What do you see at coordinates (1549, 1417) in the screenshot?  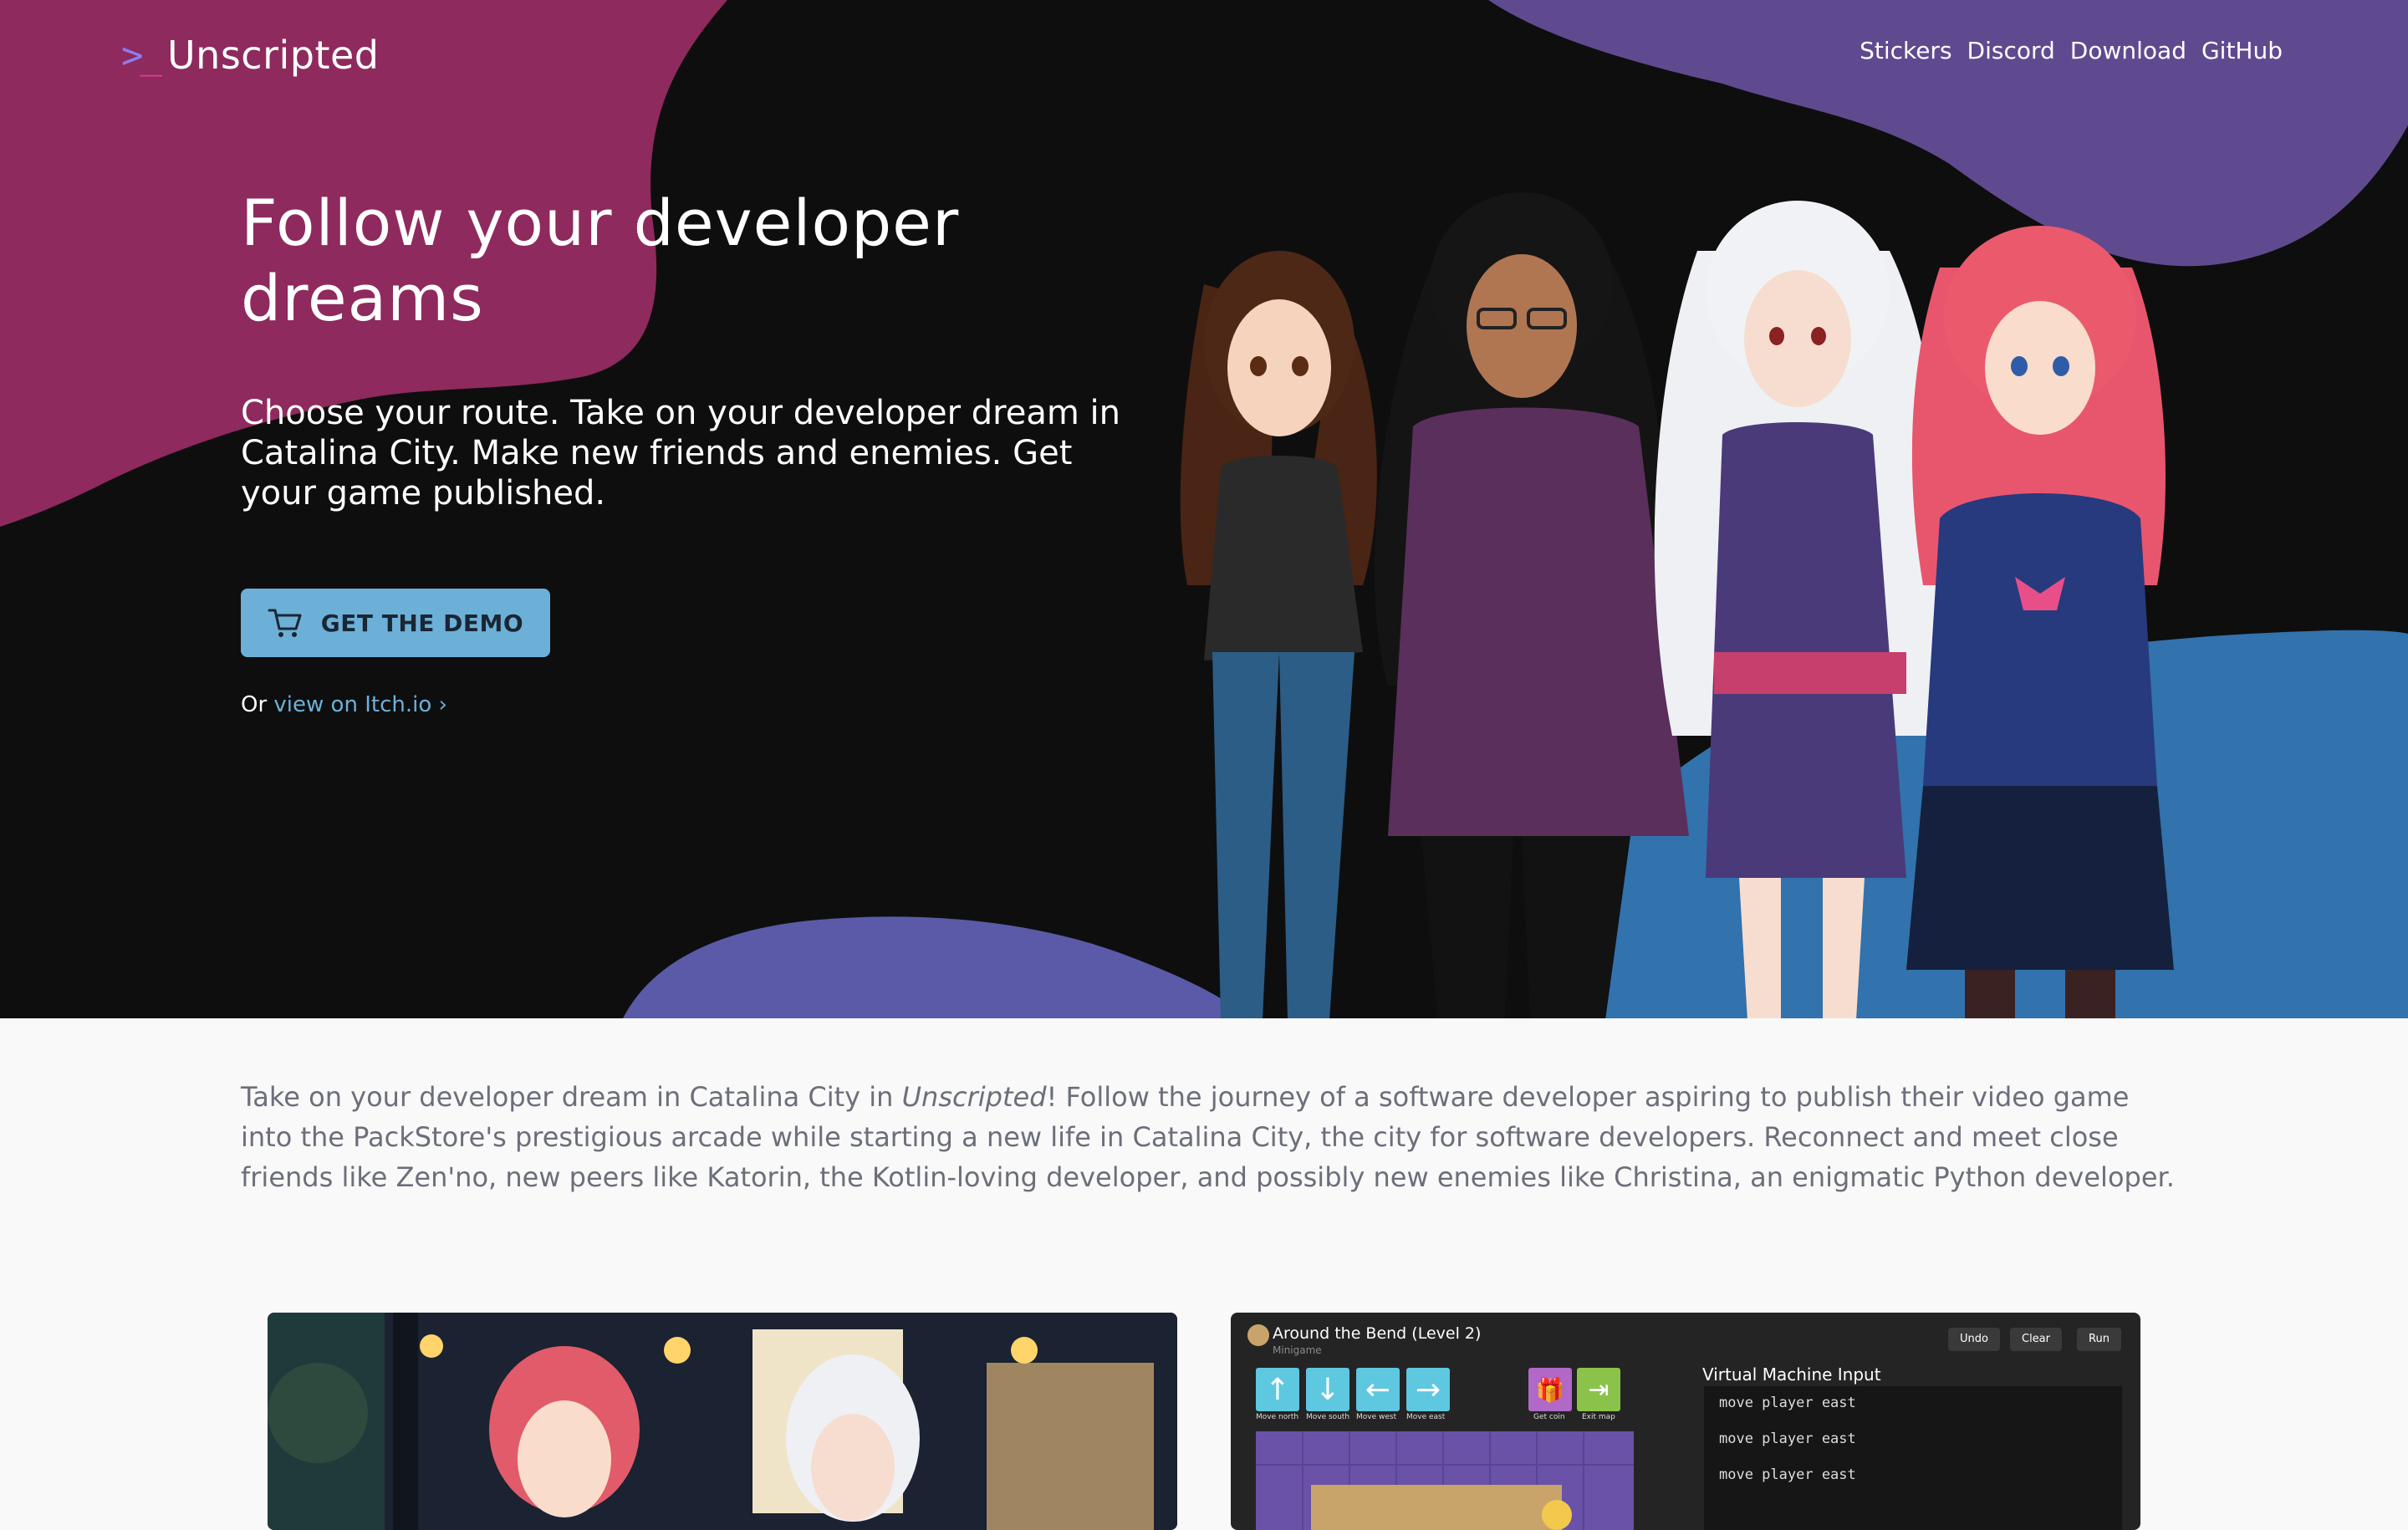 I see `get-coin-label: Get coin` at bounding box center [1549, 1417].